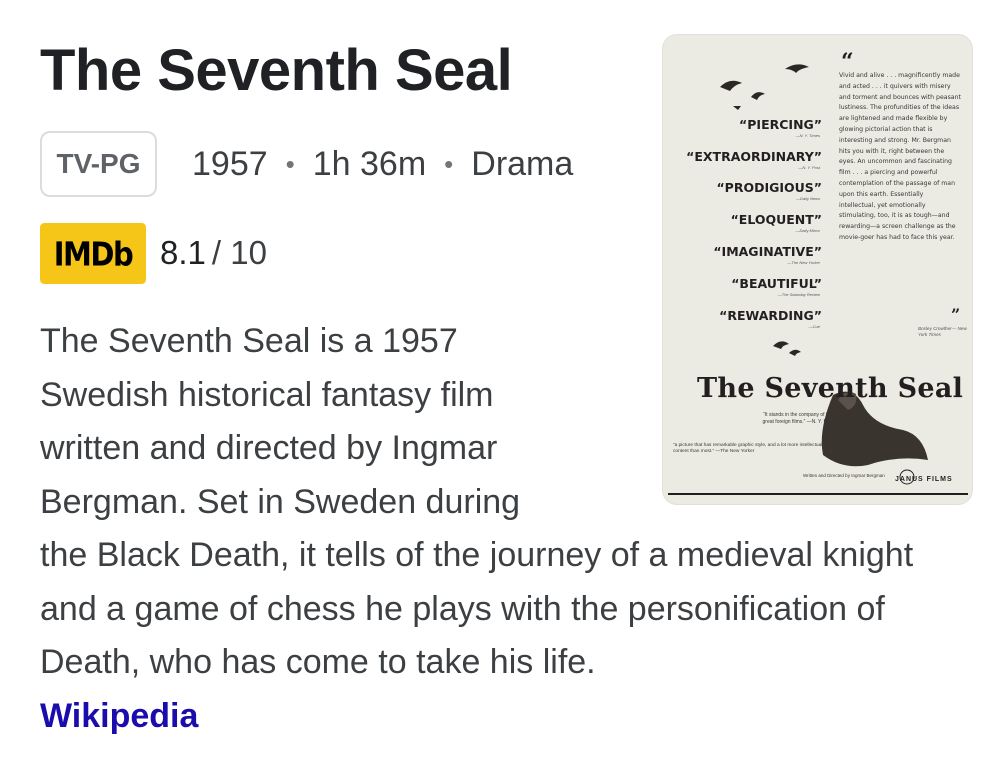 This screenshot has width=1000, height=775. I want to click on poster-quote-source: —Daily Mirror, so click(807, 230).